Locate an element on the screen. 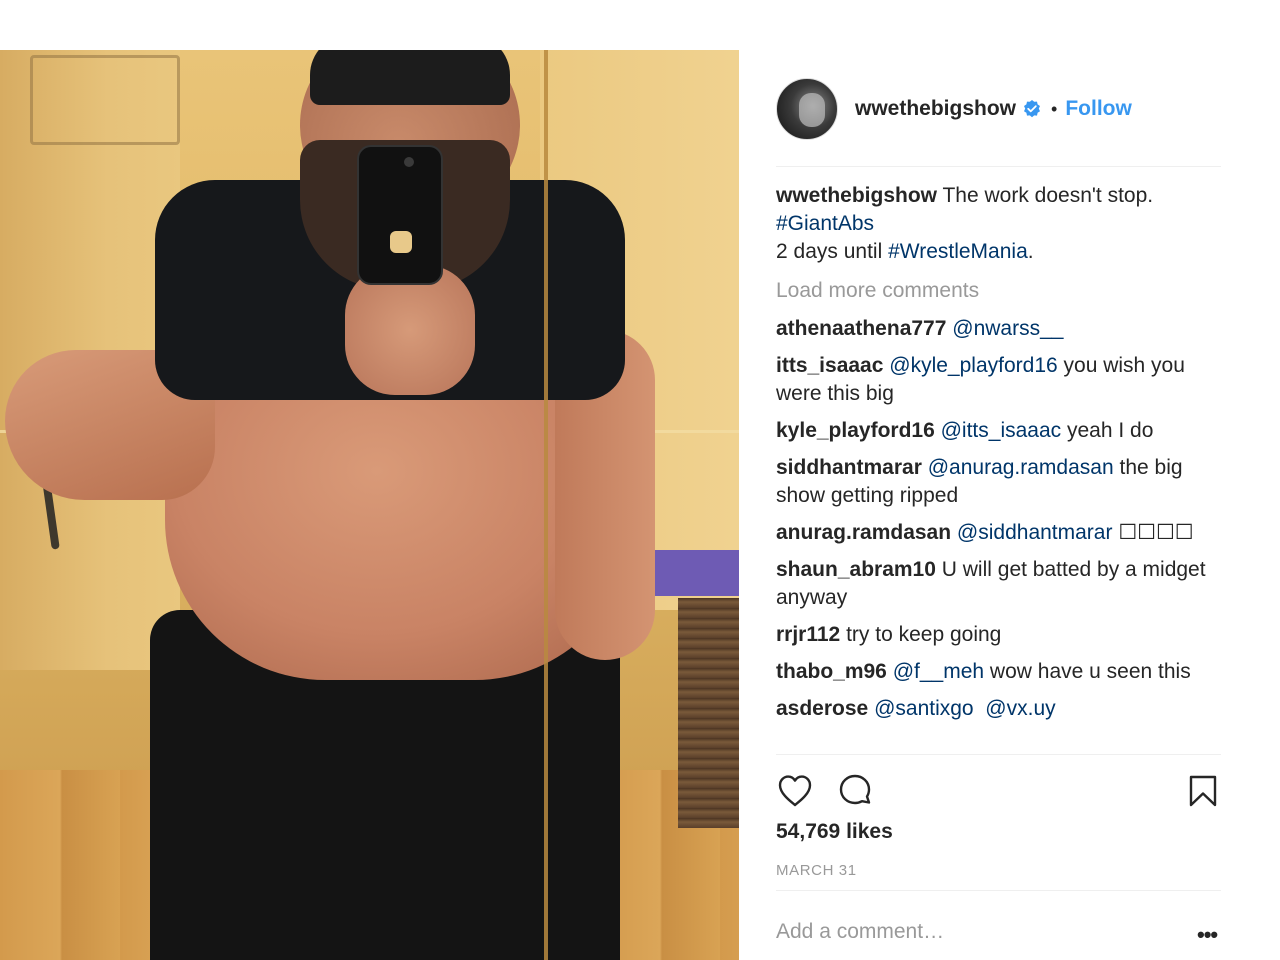 Image resolution: width=1280 pixels, height=960 pixels. comment-username: anurag.ramdasan is located at coordinates (863, 532).